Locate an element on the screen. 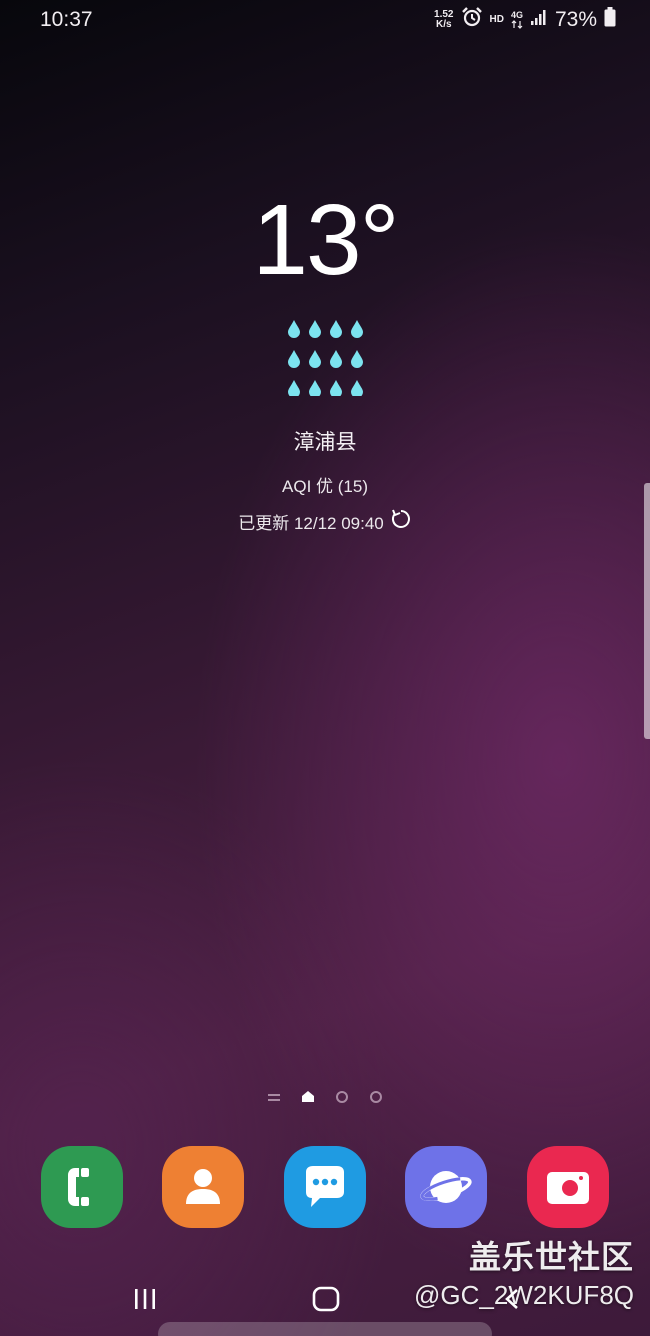  back-button is located at coordinates (512, 1299).